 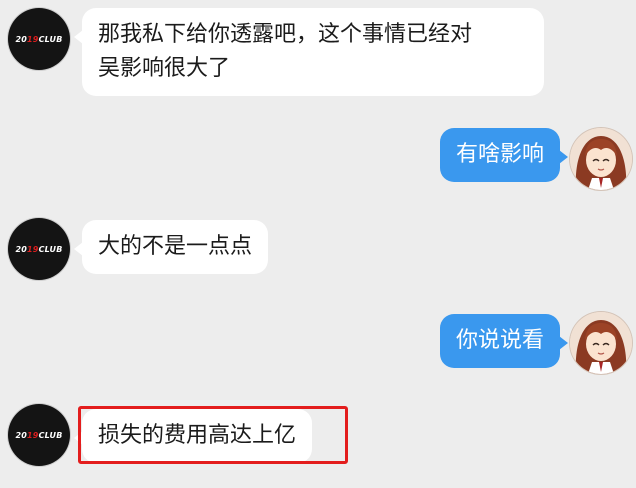 What do you see at coordinates (164, 68) in the screenshot?
I see `message-text-line: 吴影响很大了` at bounding box center [164, 68].